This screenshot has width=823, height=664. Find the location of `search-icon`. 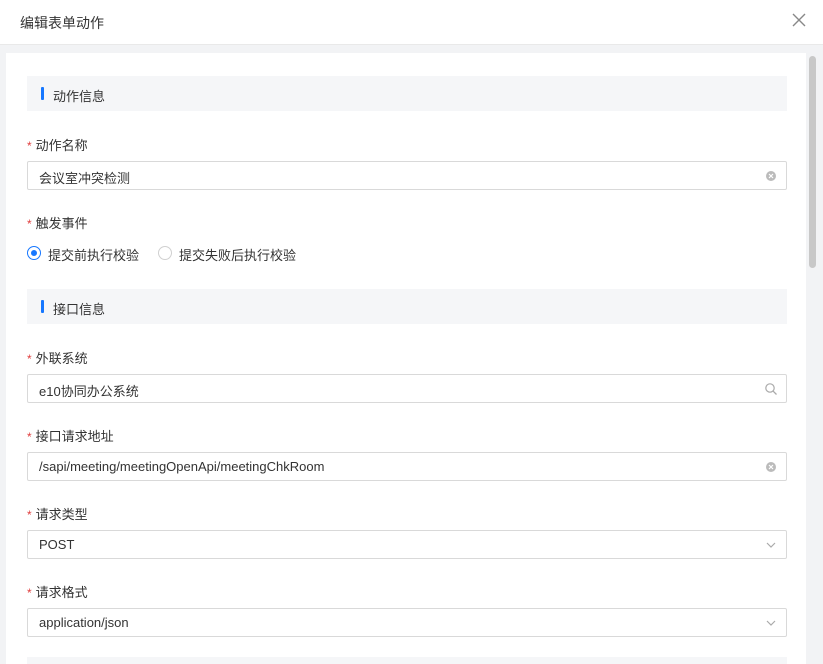

search-icon is located at coordinates (771, 389).